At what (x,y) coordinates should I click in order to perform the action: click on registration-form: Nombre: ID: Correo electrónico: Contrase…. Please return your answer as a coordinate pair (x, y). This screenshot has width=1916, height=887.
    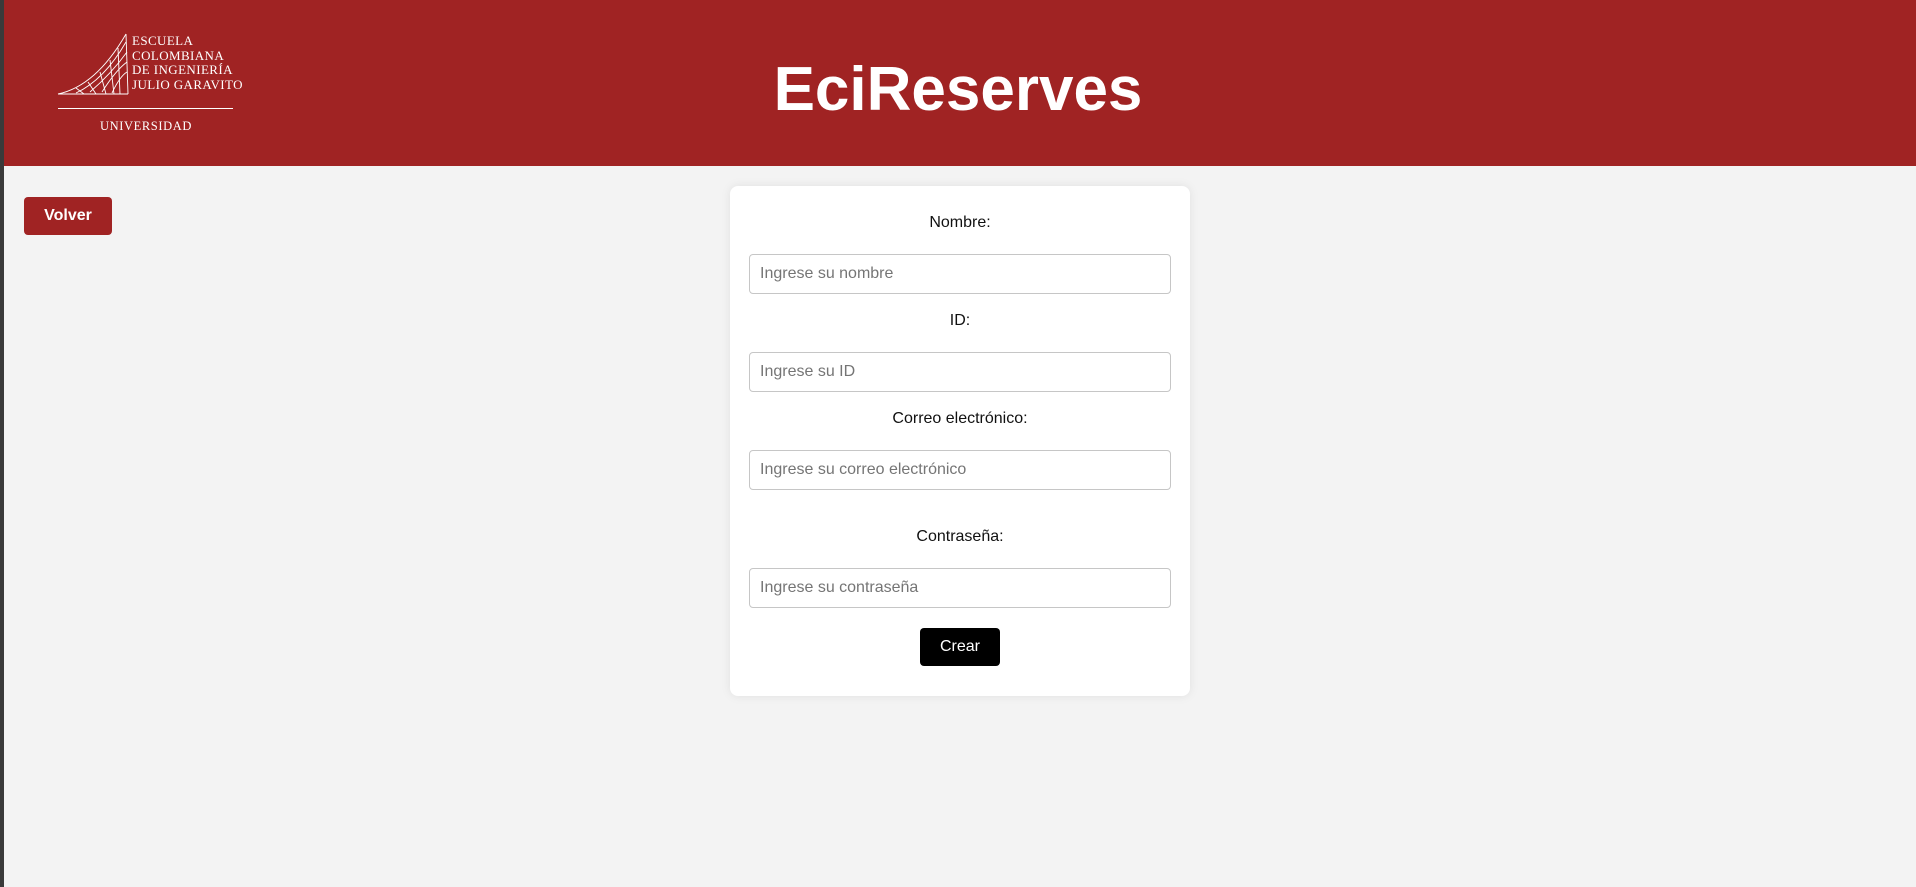
    Looking at the image, I should click on (960, 441).